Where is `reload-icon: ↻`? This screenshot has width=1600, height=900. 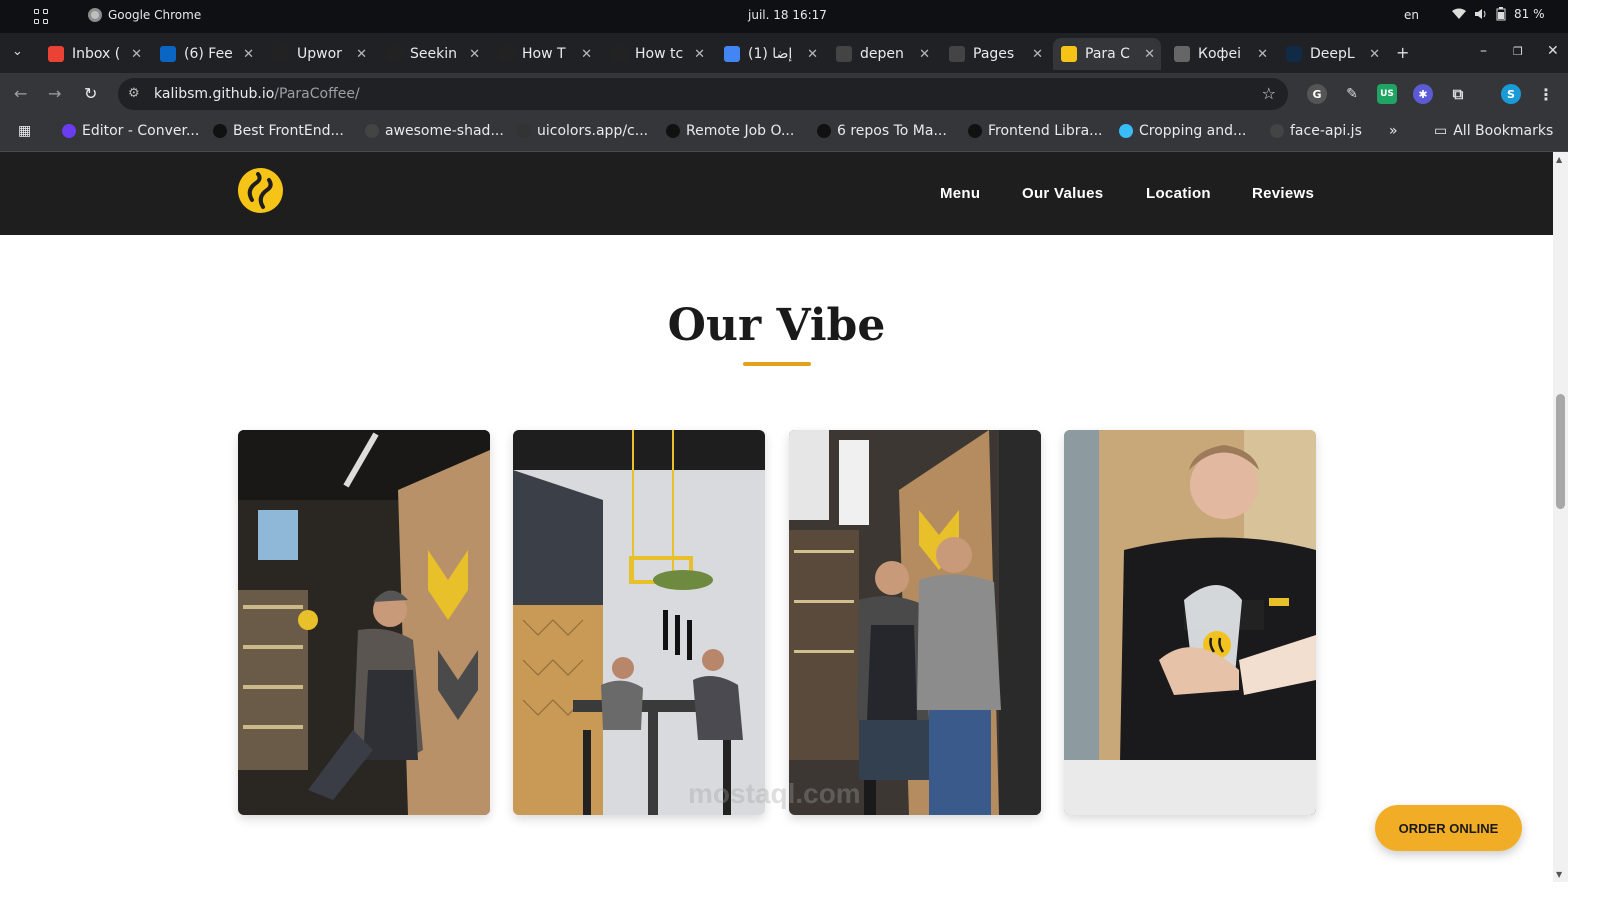
reload-icon: ↻ is located at coordinates (90, 93).